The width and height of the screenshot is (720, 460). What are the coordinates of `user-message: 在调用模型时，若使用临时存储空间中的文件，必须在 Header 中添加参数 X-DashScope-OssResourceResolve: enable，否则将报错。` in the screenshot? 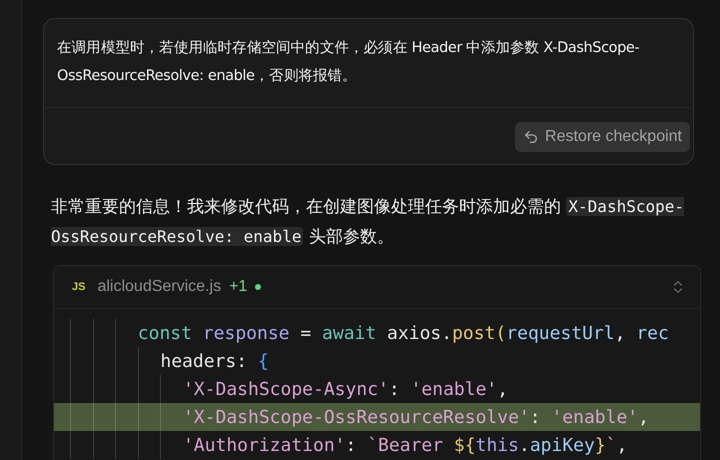 It's located at (348, 62).